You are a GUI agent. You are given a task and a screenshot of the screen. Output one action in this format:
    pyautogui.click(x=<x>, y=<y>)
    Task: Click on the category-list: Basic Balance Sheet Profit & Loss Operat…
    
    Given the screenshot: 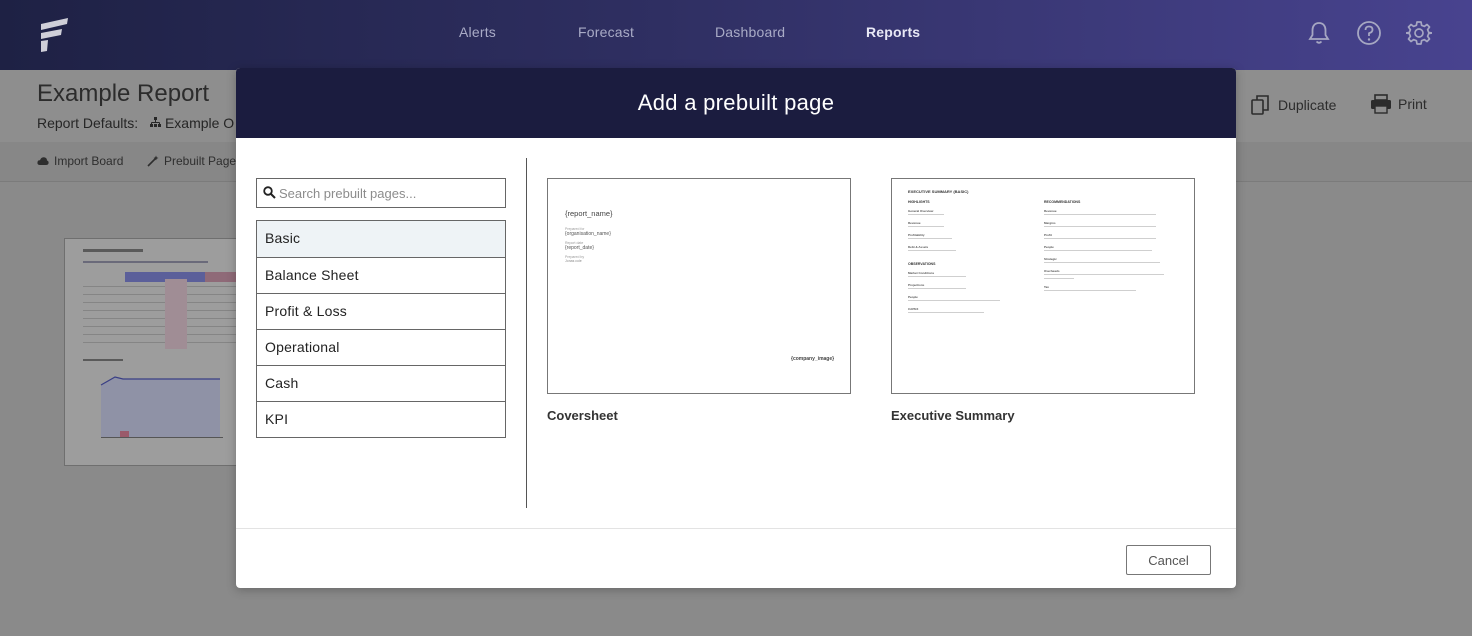 What is the action you would take?
    pyautogui.click(x=381, y=329)
    